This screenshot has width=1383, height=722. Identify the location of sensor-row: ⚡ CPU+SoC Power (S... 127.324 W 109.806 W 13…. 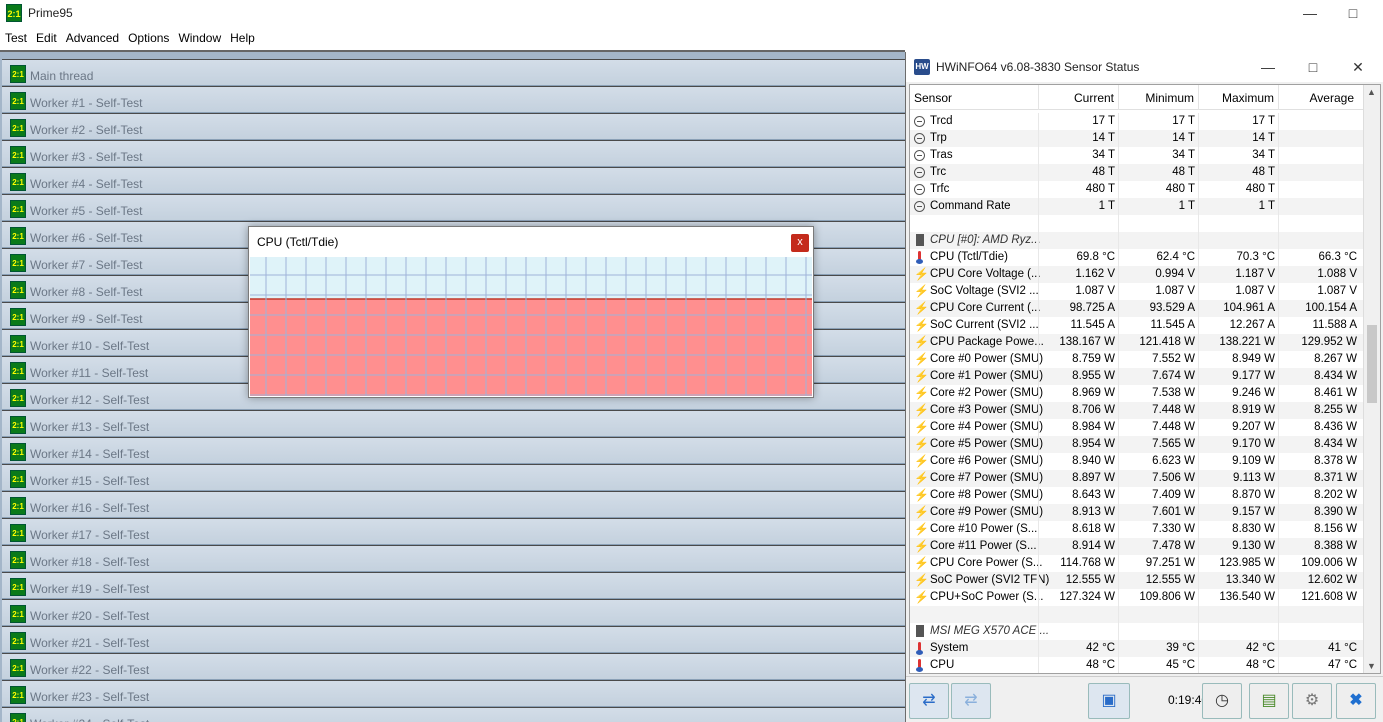
(1137, 597).